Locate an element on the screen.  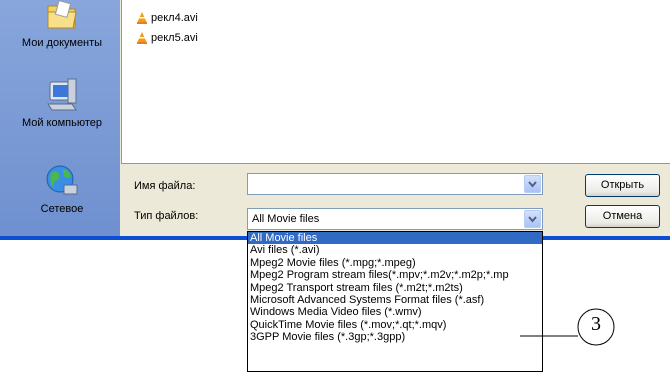
file-item: рекл4.avi is located at coordinates (167, 18).